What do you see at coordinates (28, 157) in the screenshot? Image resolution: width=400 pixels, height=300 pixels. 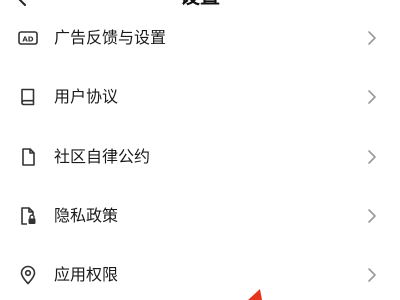 I see `document-icon` at bounding box center [28, 157].